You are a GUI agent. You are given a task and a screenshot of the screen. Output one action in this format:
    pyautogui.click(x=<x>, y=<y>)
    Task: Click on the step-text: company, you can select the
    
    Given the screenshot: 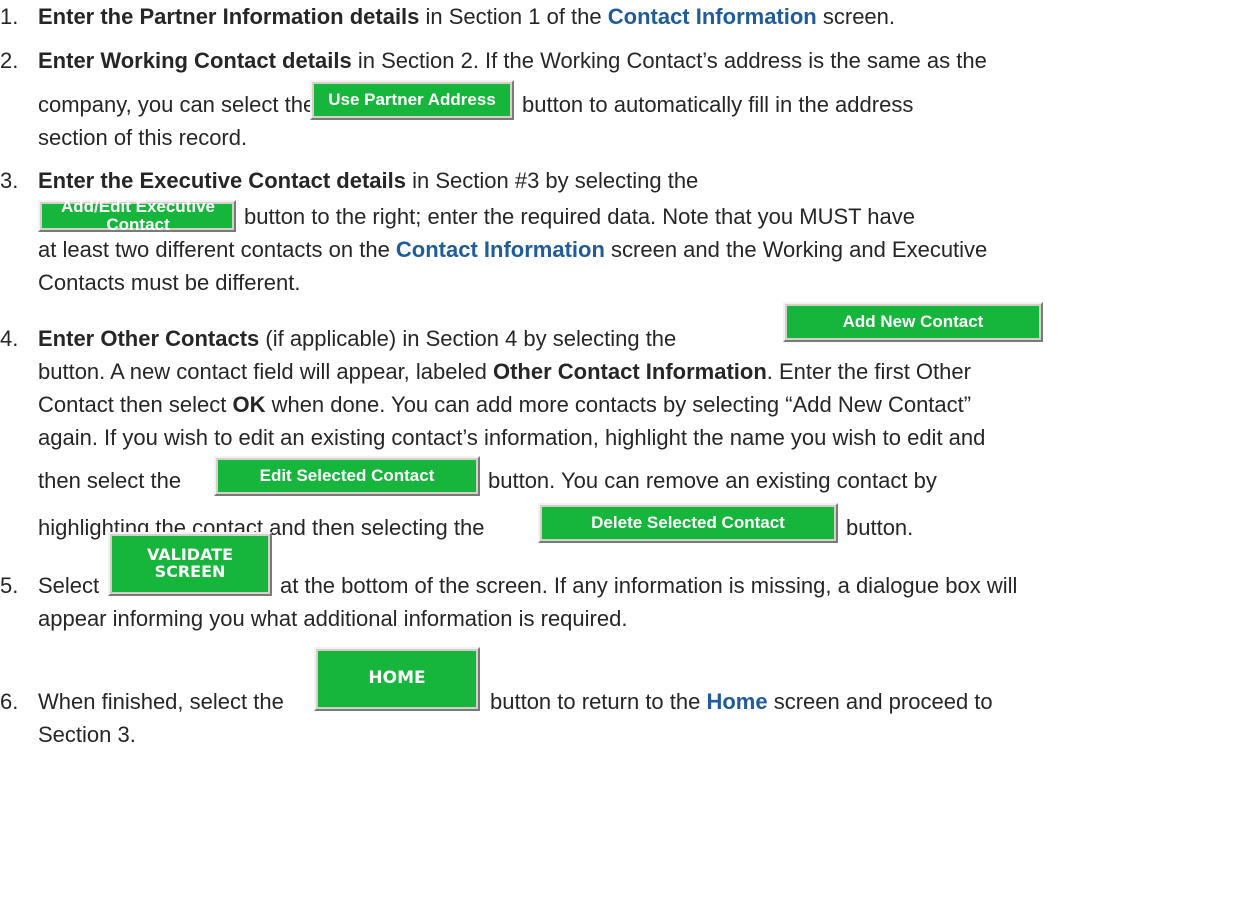 What is the action you would take?
    pyautogui.click(x=177, y=104)
    